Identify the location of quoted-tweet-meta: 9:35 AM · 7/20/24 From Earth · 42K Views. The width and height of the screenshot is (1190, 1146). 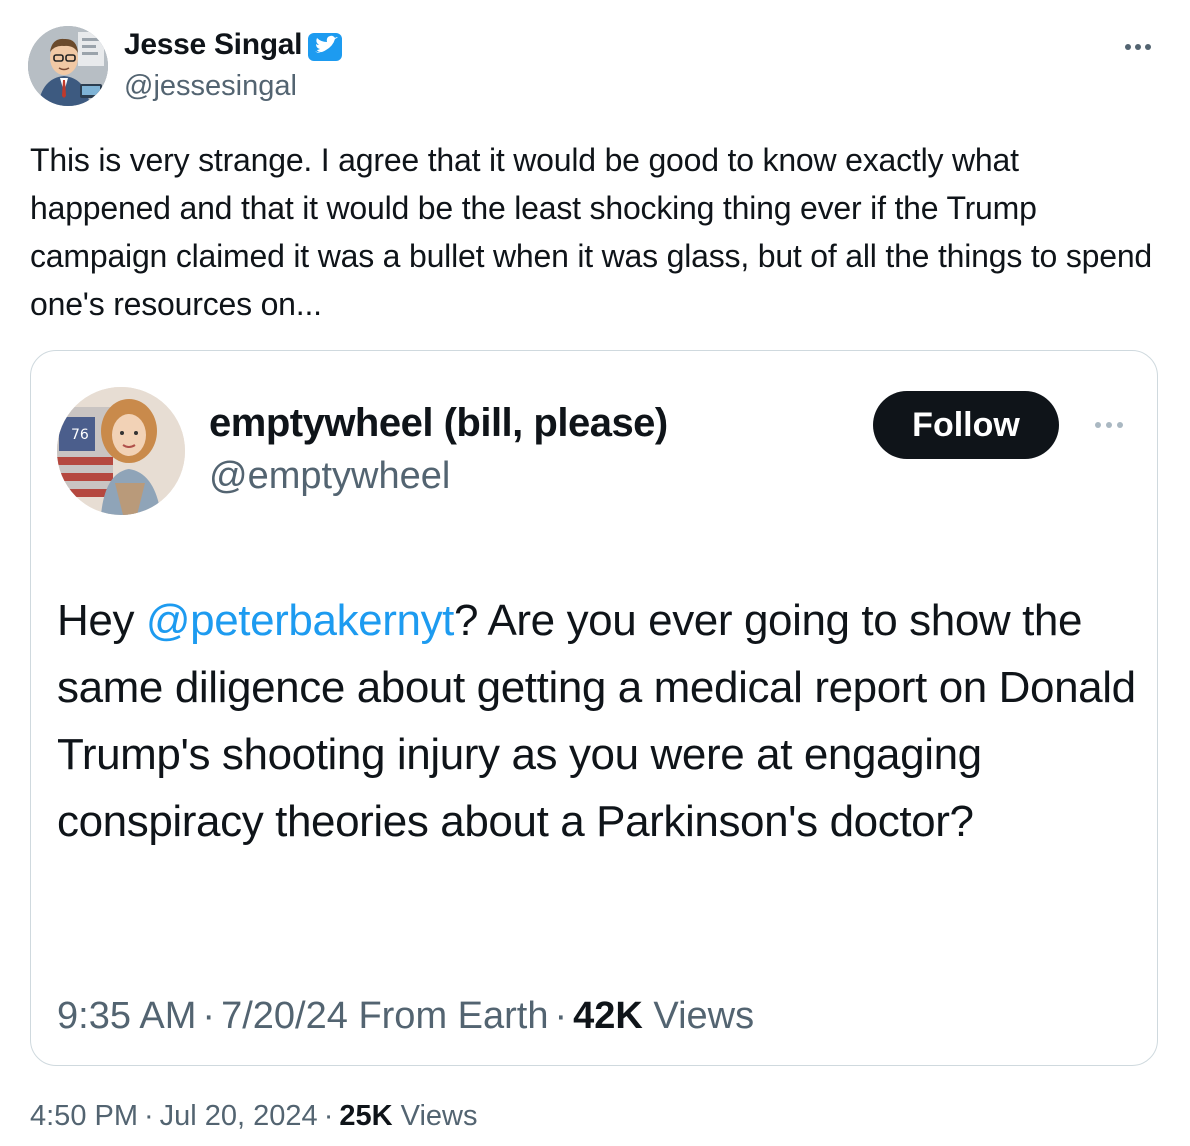
(405, 1016).